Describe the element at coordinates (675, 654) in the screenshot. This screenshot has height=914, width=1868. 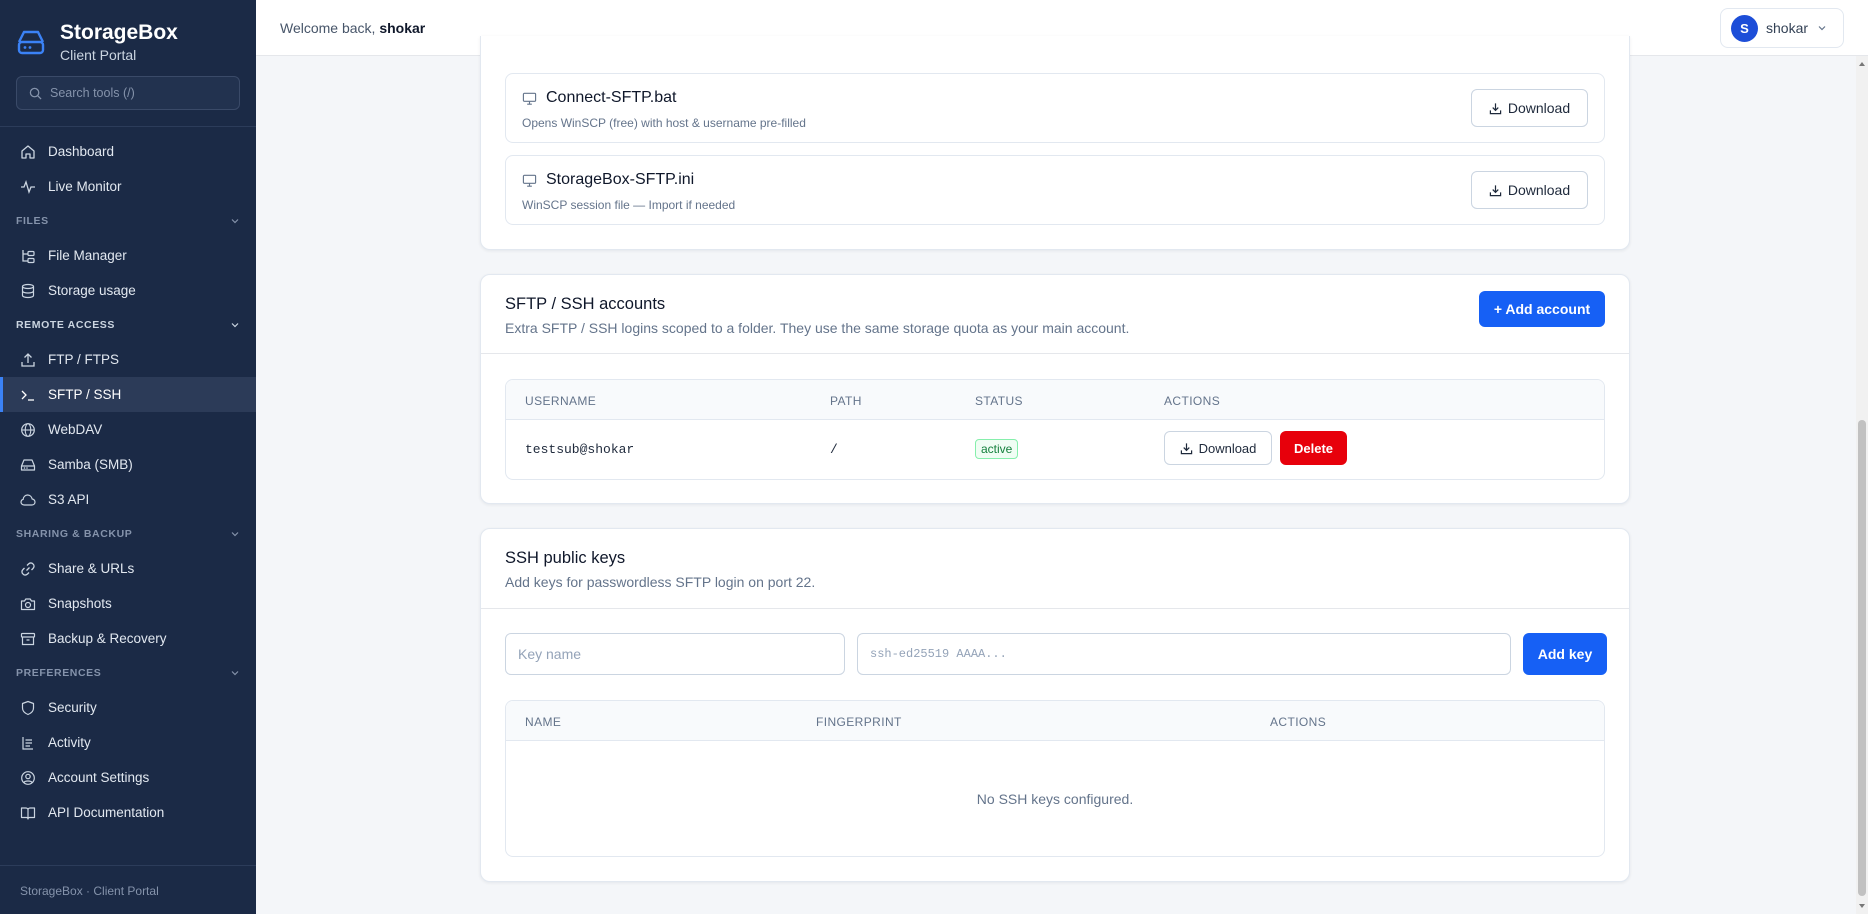
I see `key-name-input` at that location.